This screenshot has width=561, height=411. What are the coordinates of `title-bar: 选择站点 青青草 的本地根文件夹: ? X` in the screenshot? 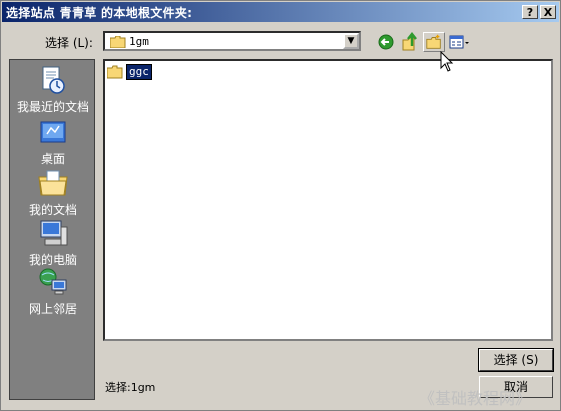 It's located at (280, 12).